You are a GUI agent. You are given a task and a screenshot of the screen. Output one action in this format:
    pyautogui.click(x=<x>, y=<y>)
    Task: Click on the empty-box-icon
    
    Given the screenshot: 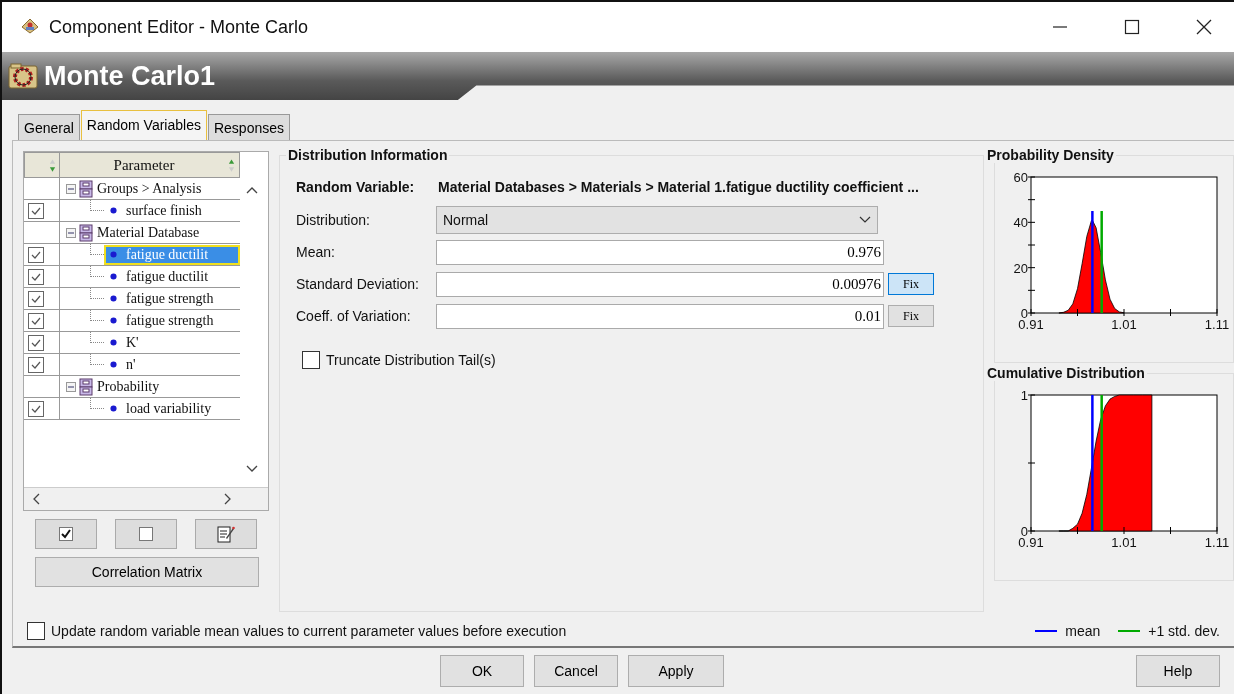 What is the action you would take?
    pyautogui.click(x=146, y=534)
    